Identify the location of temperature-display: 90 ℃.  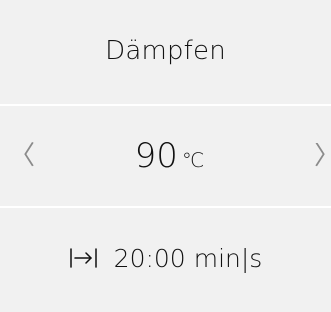
(170, 156).